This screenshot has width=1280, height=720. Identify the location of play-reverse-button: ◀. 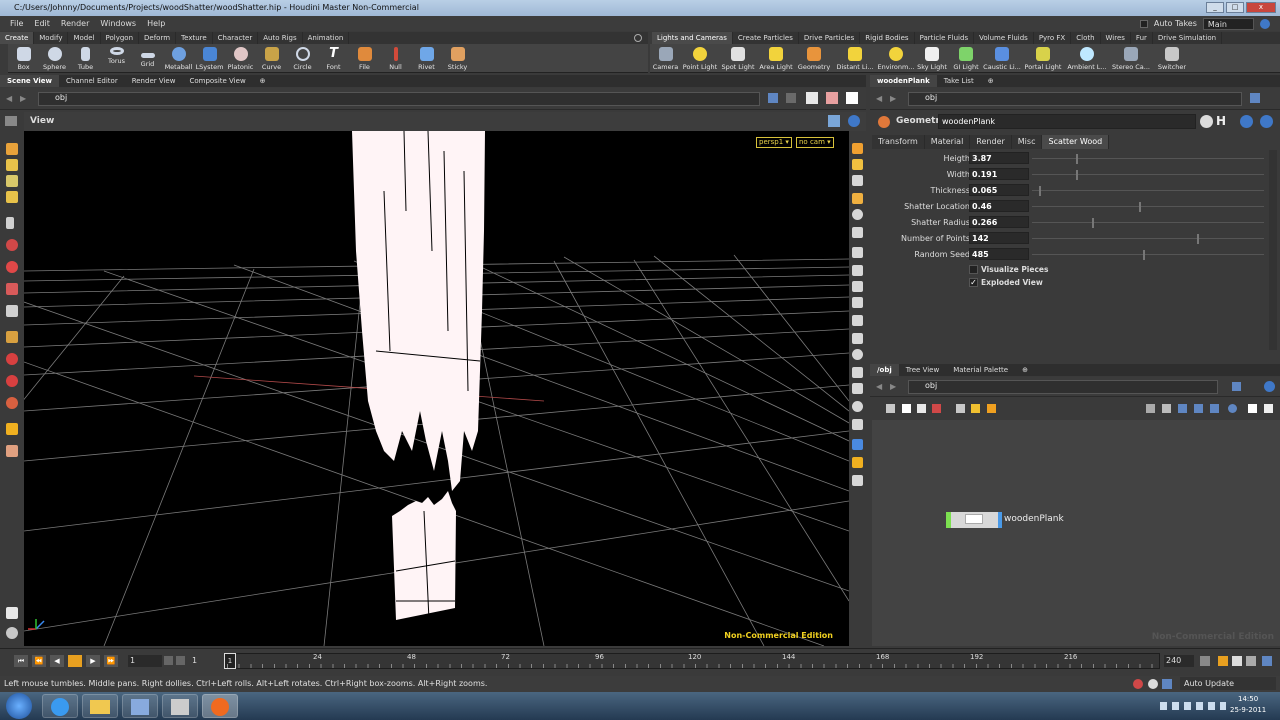
(57, 661).